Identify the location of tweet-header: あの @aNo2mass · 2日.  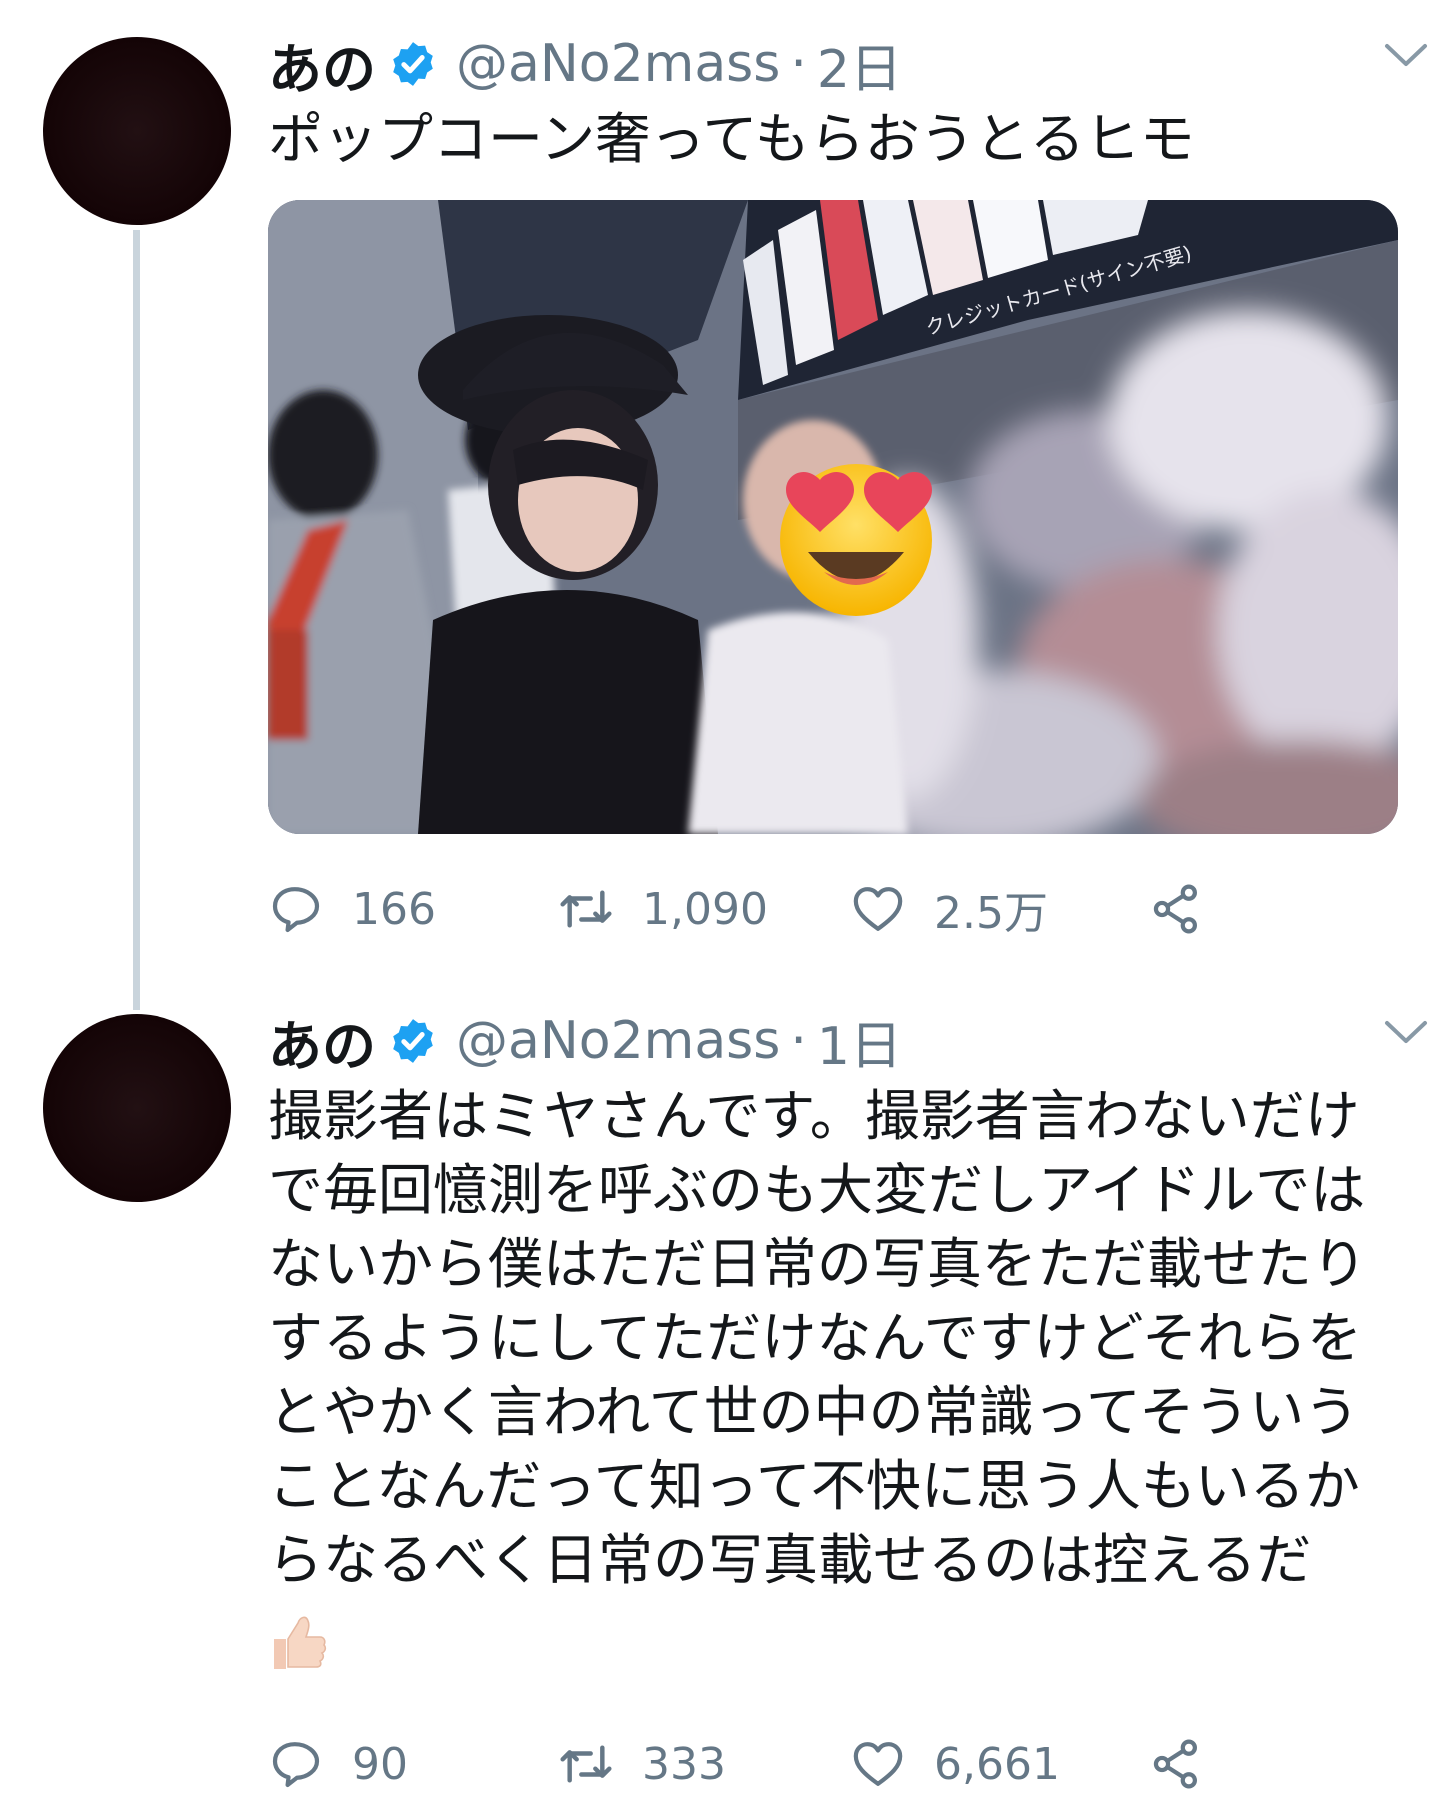
(847, 64).